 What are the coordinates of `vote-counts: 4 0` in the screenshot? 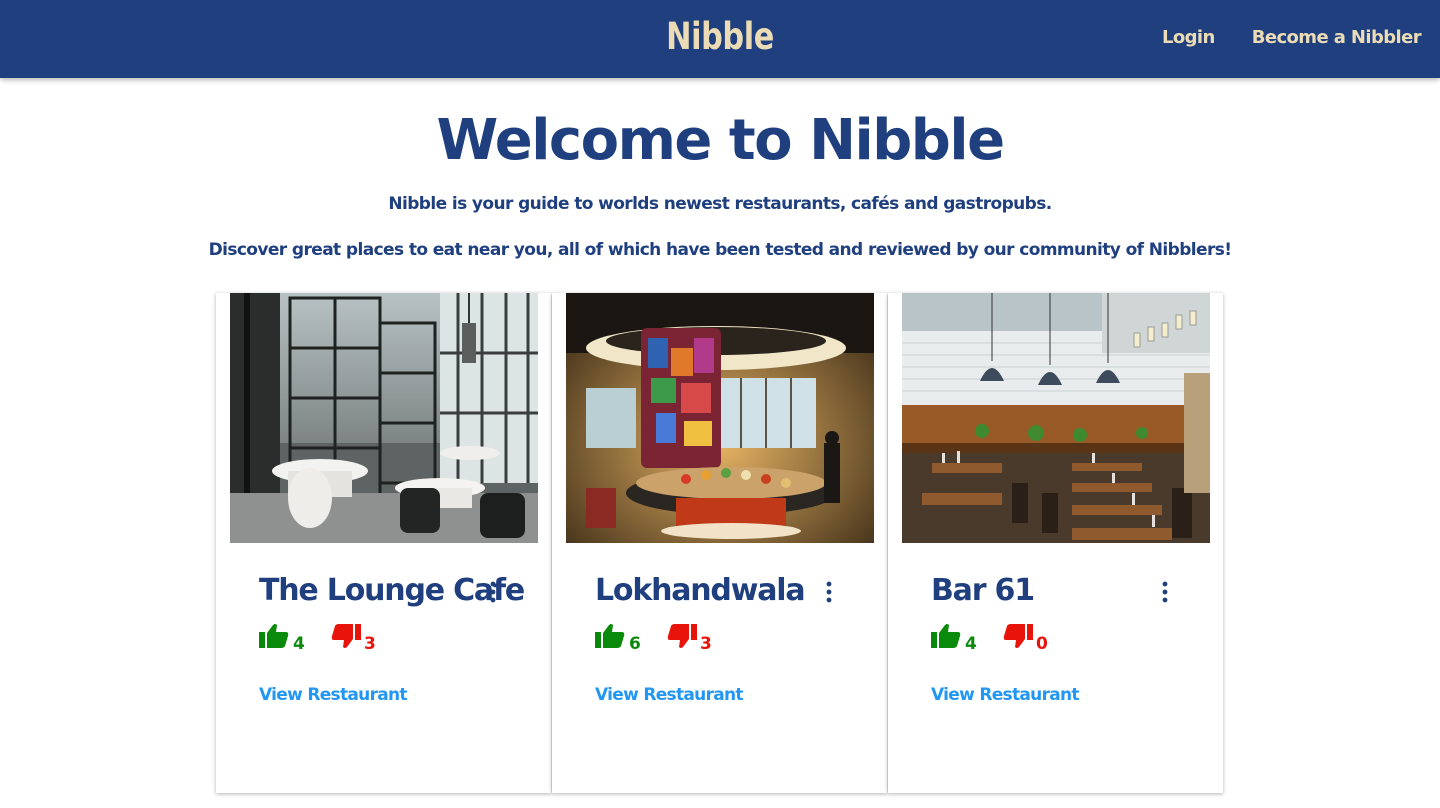 It's located at (1031, 638).